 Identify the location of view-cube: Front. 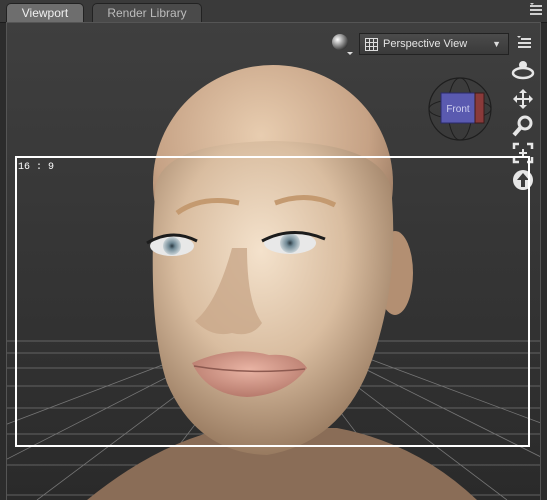
(460, 109).